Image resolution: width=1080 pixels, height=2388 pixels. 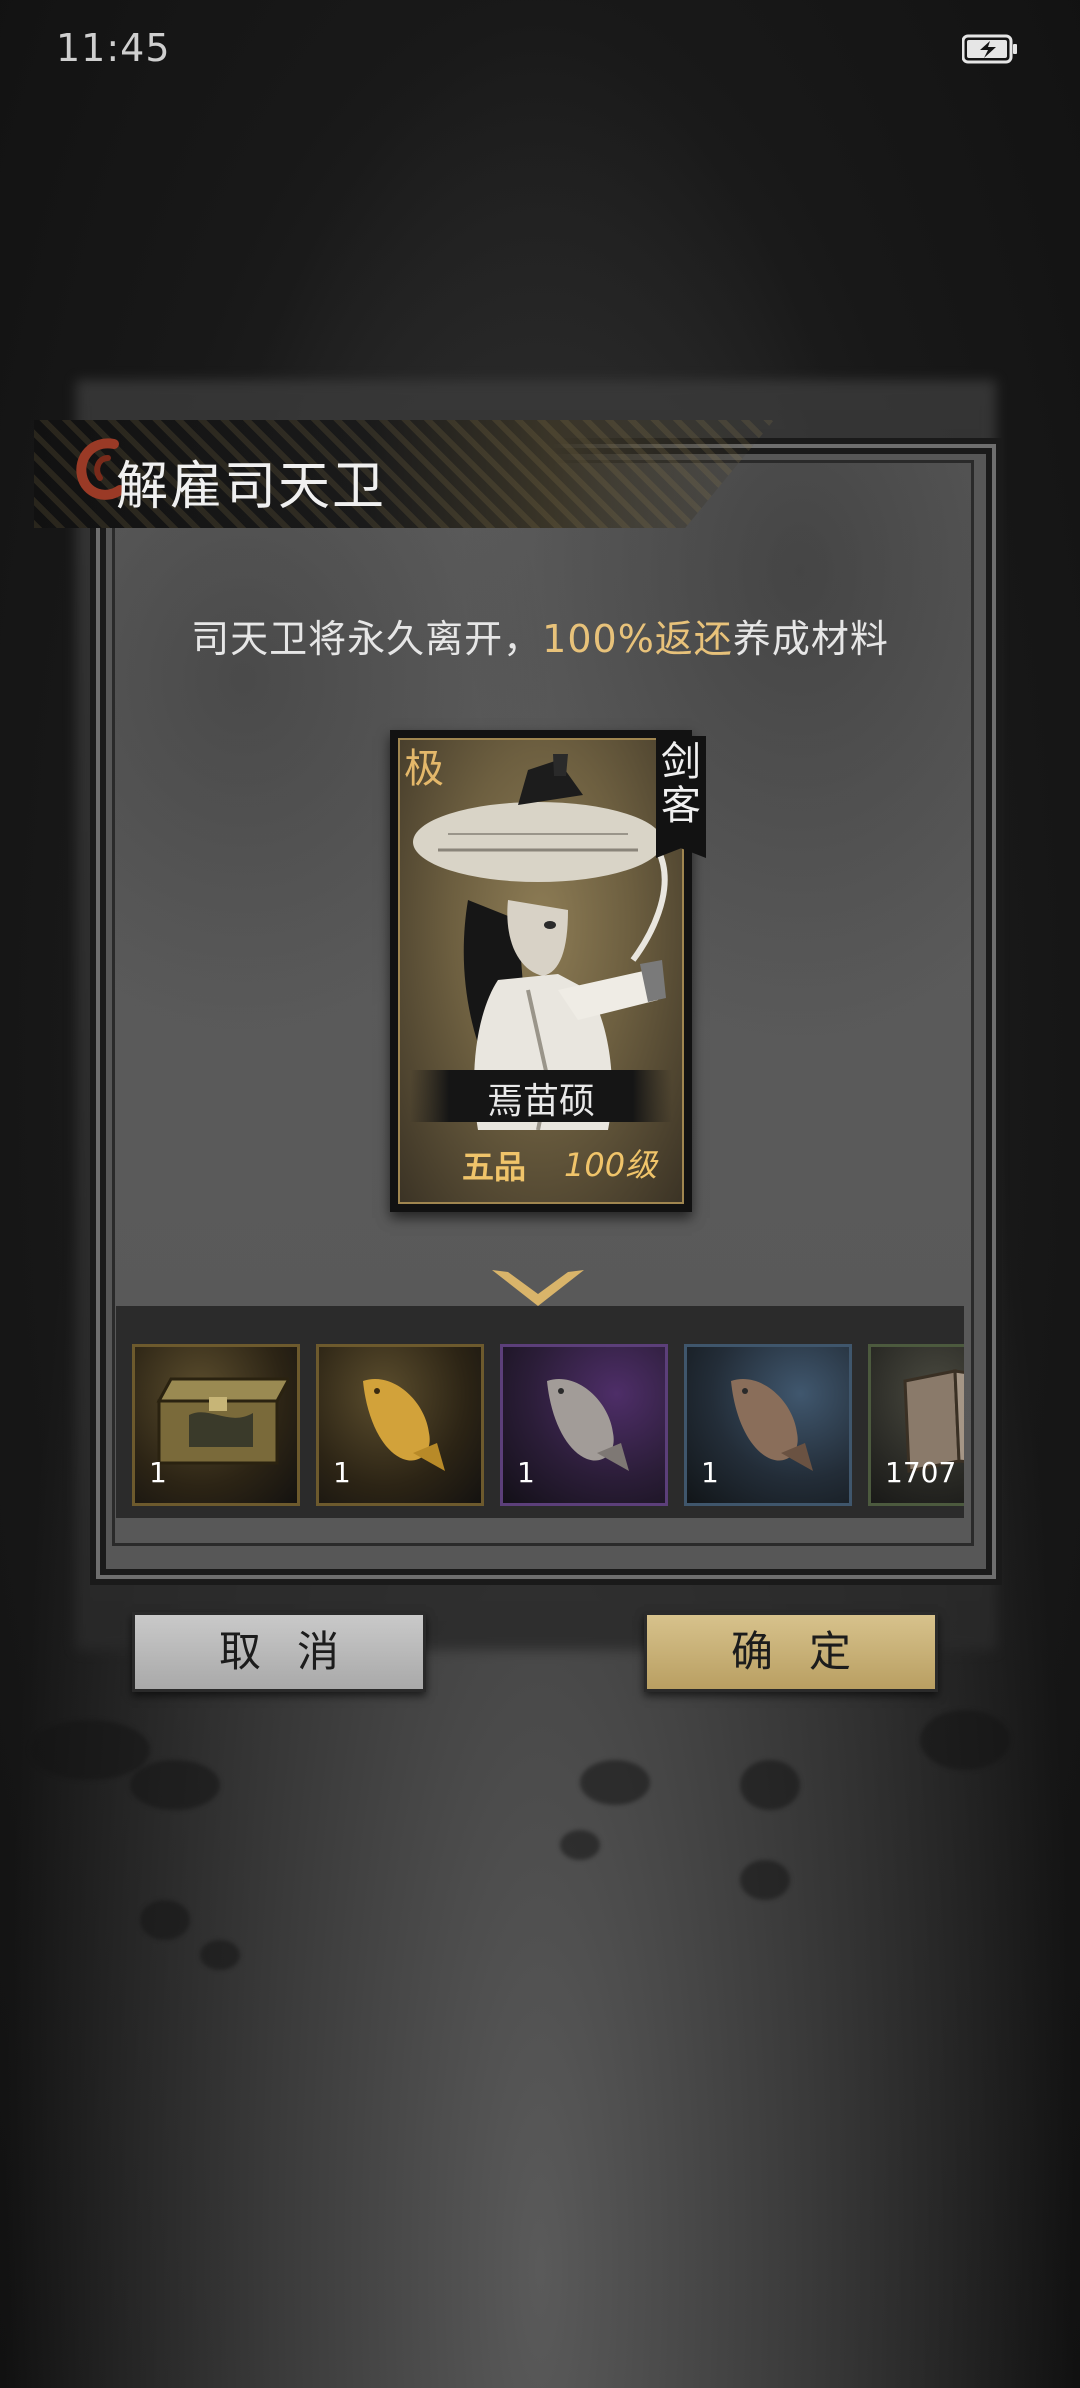 I want to click on message-highlight: 100%返还, so click(x=637, y=639).